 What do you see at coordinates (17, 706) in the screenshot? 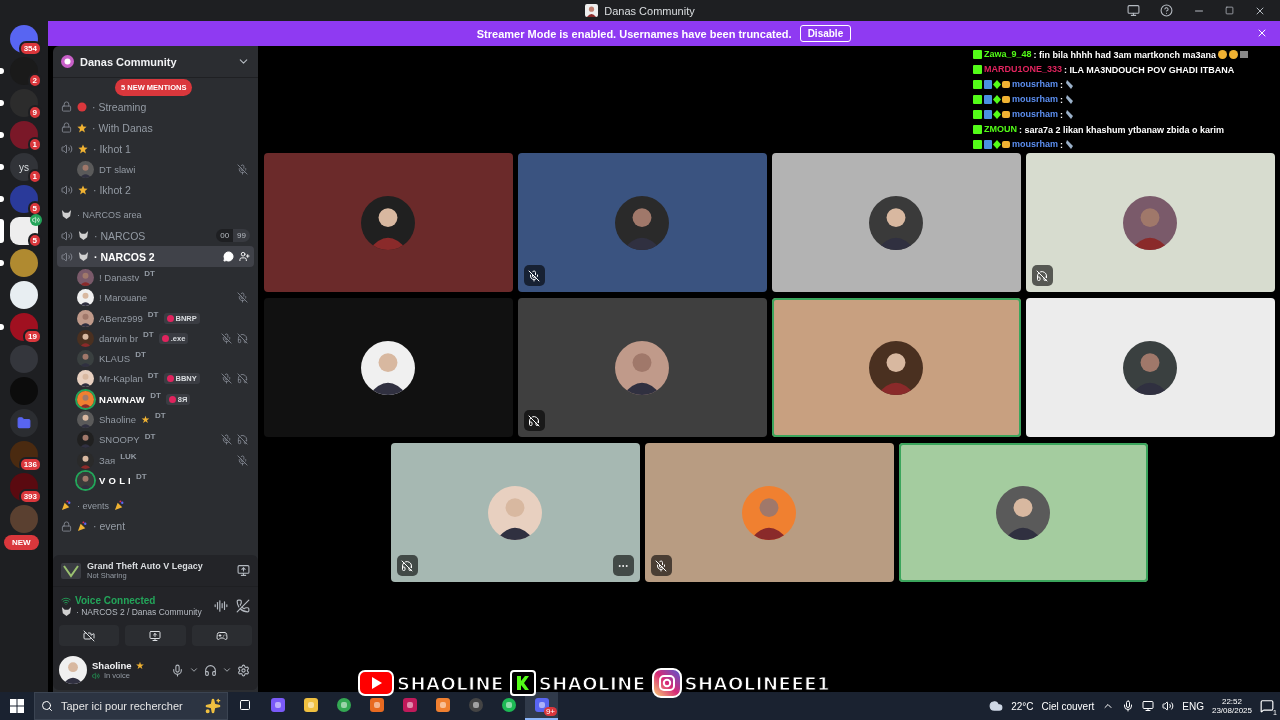
I see `windows-icon` at bounding box center [17, 706].